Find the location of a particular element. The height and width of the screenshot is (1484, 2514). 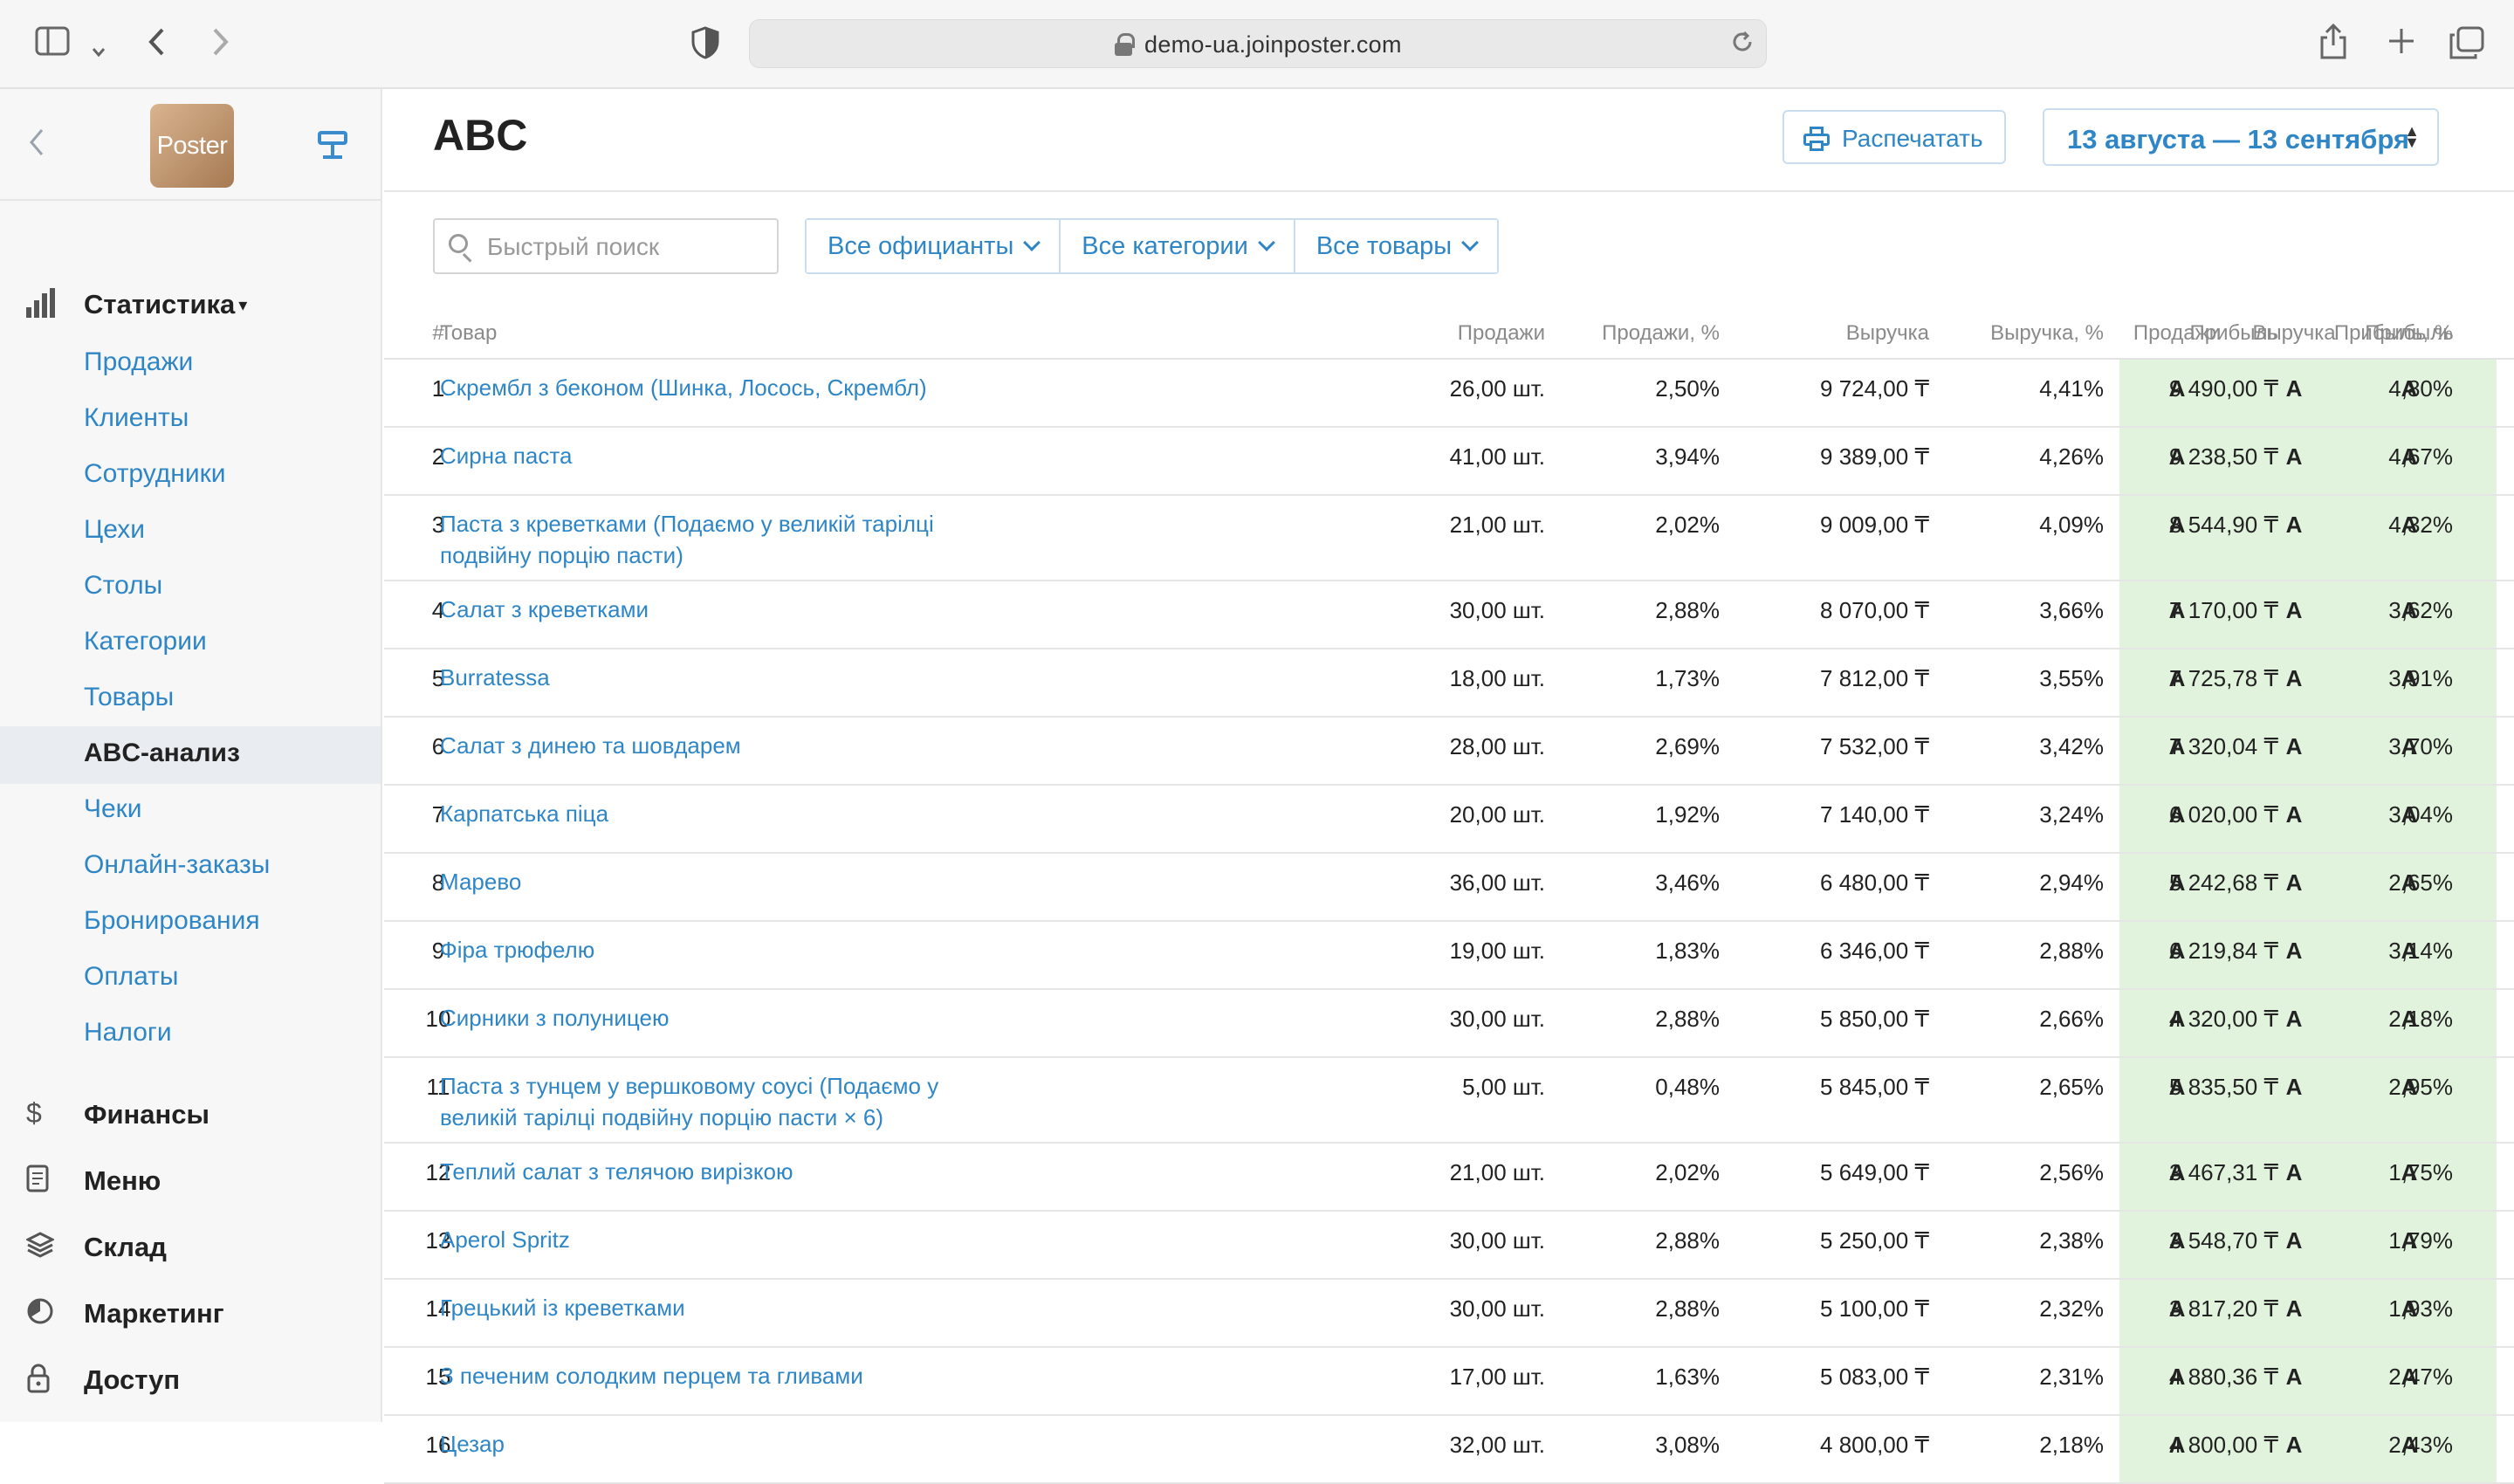

cell-sales-pct: 2,50% is located at coordinates (1687, 388).